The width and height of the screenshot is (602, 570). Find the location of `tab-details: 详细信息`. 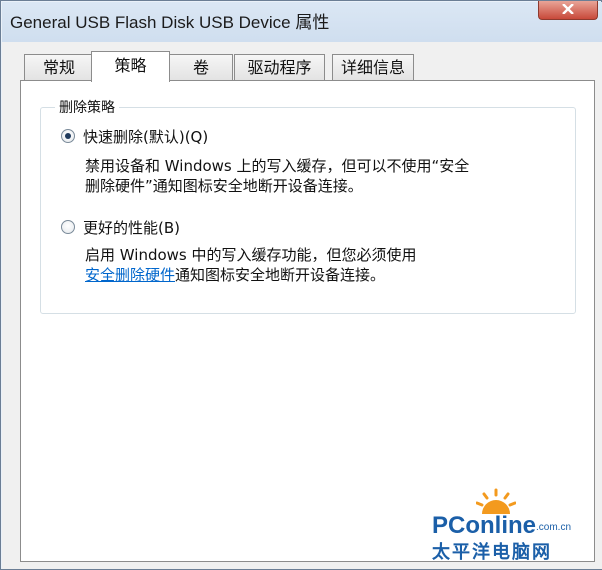

tab-details: 详细信息 is located at coordinates (373, 67).